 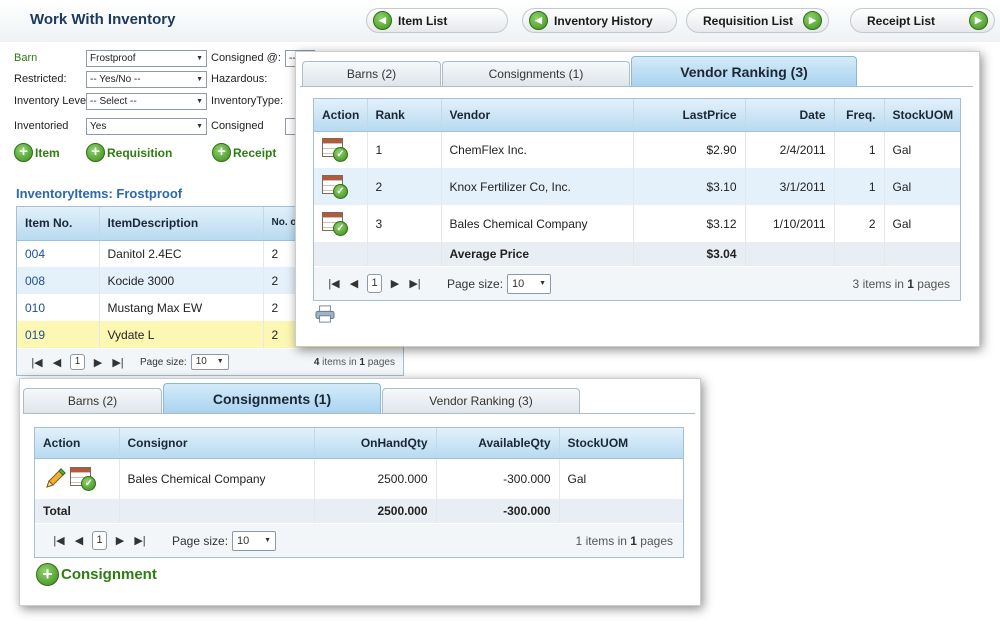 What do you see at coordinates (99, 193) in the screenshot?
I see `inventory-section-title: InventoryItems: Frostproof` at bounding box center [99, 193].